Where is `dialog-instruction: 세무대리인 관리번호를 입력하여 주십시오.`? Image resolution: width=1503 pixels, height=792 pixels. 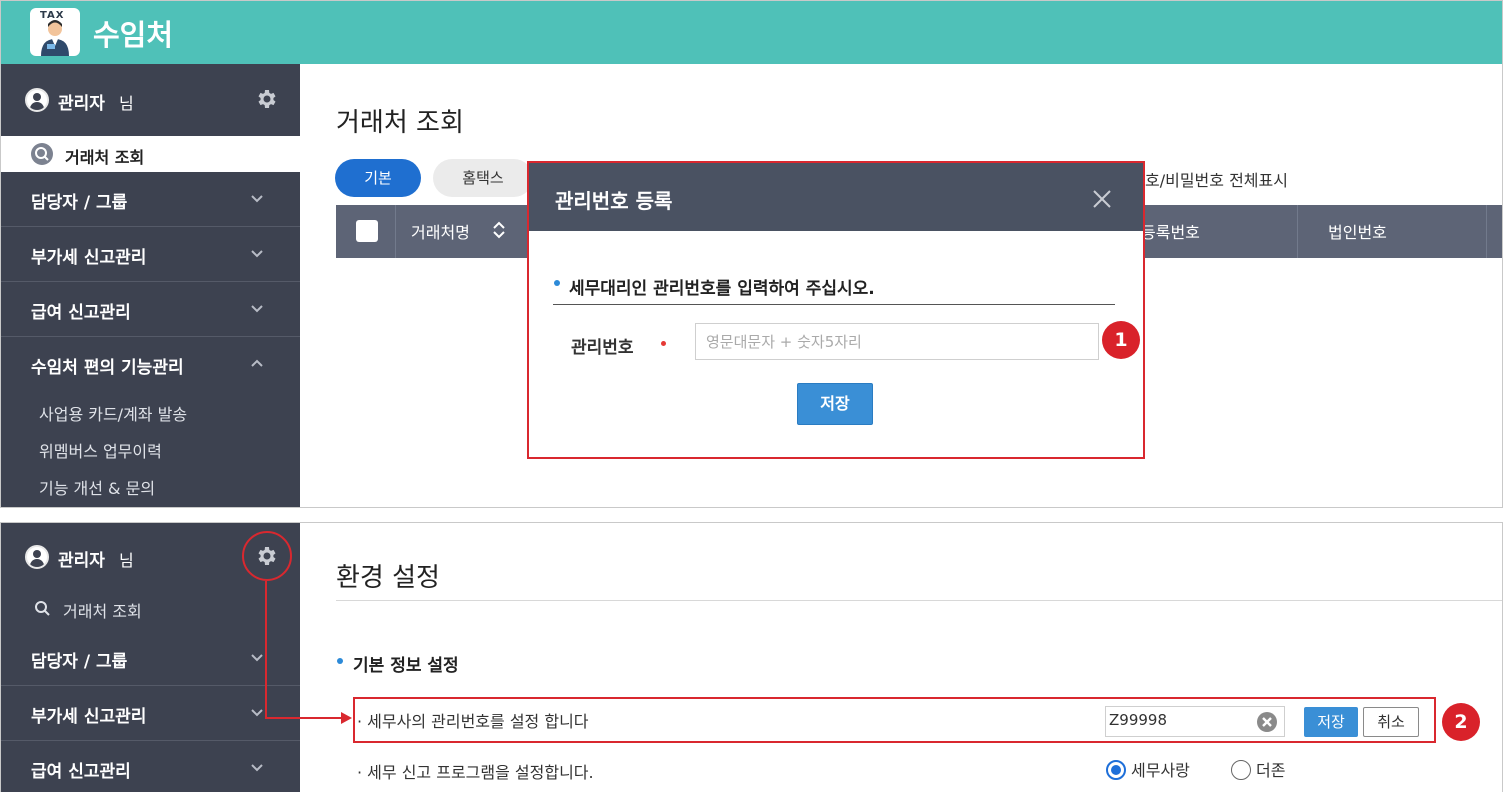
dialog-instruction: 세무대리인 관리번호를 입력하여 주십시오. is located at coordinates (722, 289).